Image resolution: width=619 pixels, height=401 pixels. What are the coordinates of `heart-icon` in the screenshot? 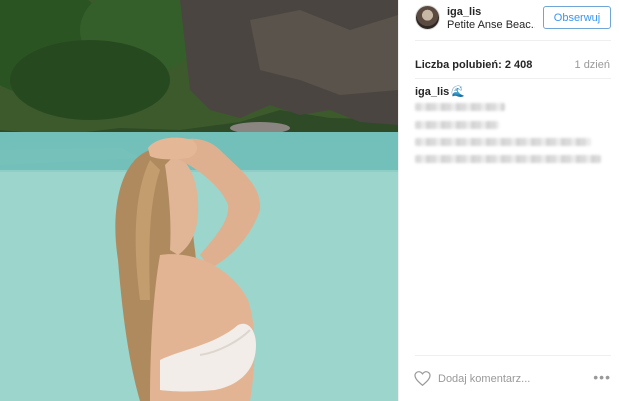 It's located at (422, 381).